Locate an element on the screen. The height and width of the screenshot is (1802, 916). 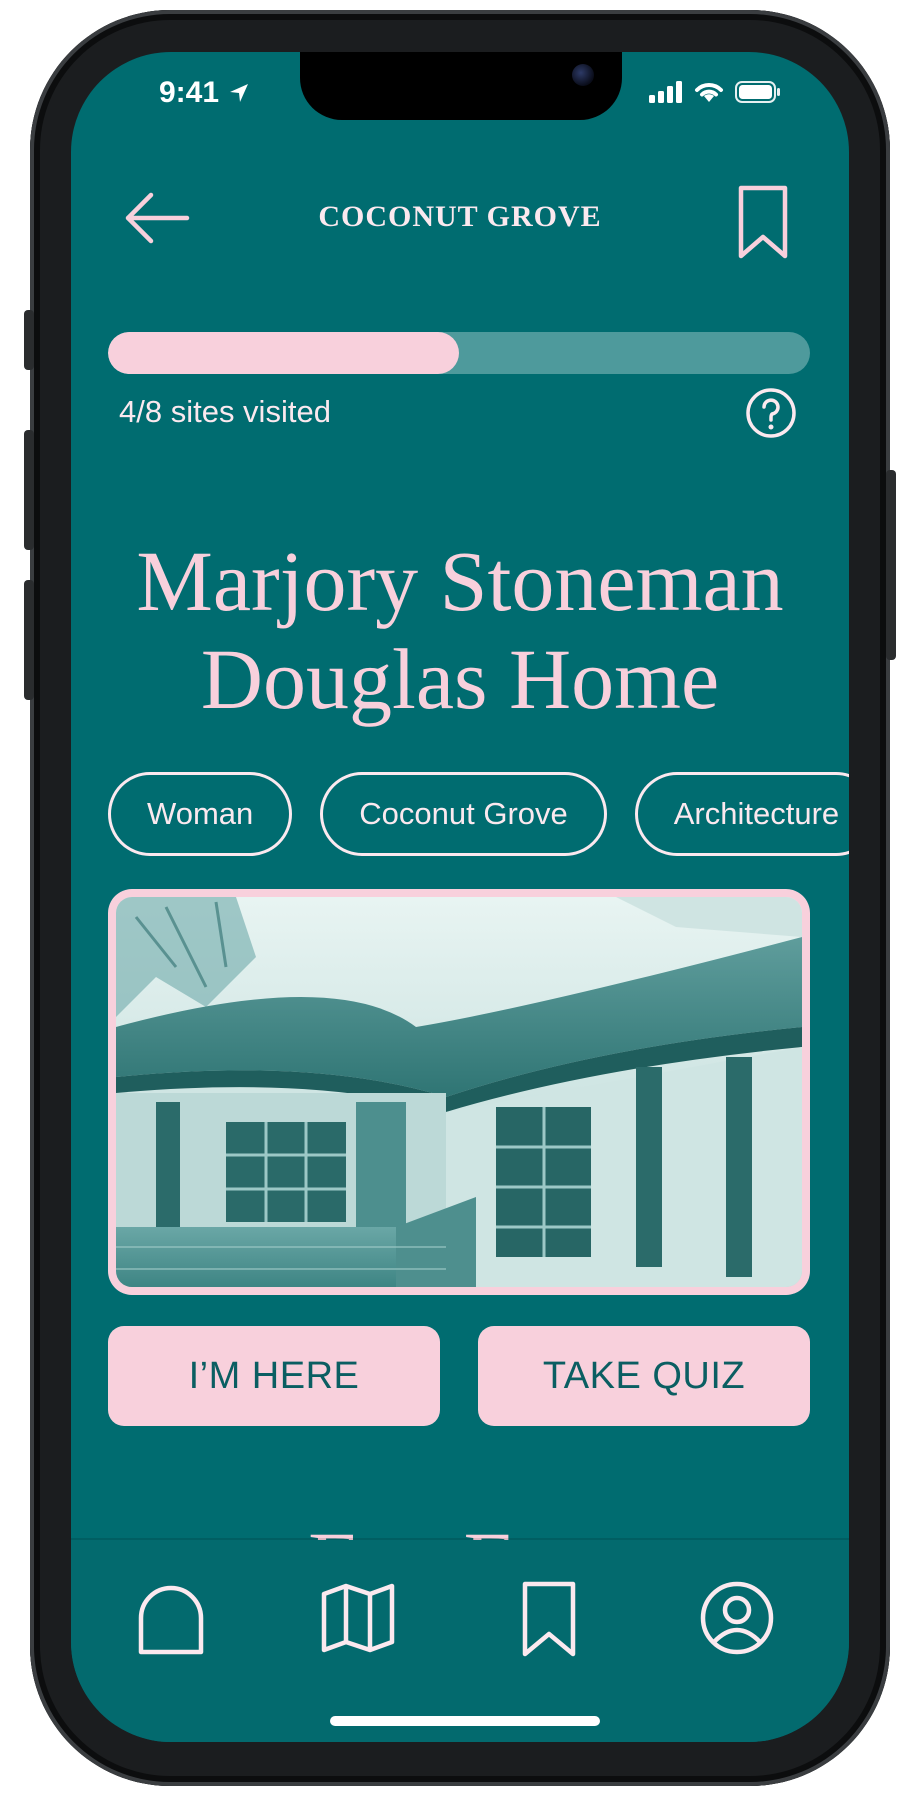
volume-down-button is located at coordinates (29, 640).